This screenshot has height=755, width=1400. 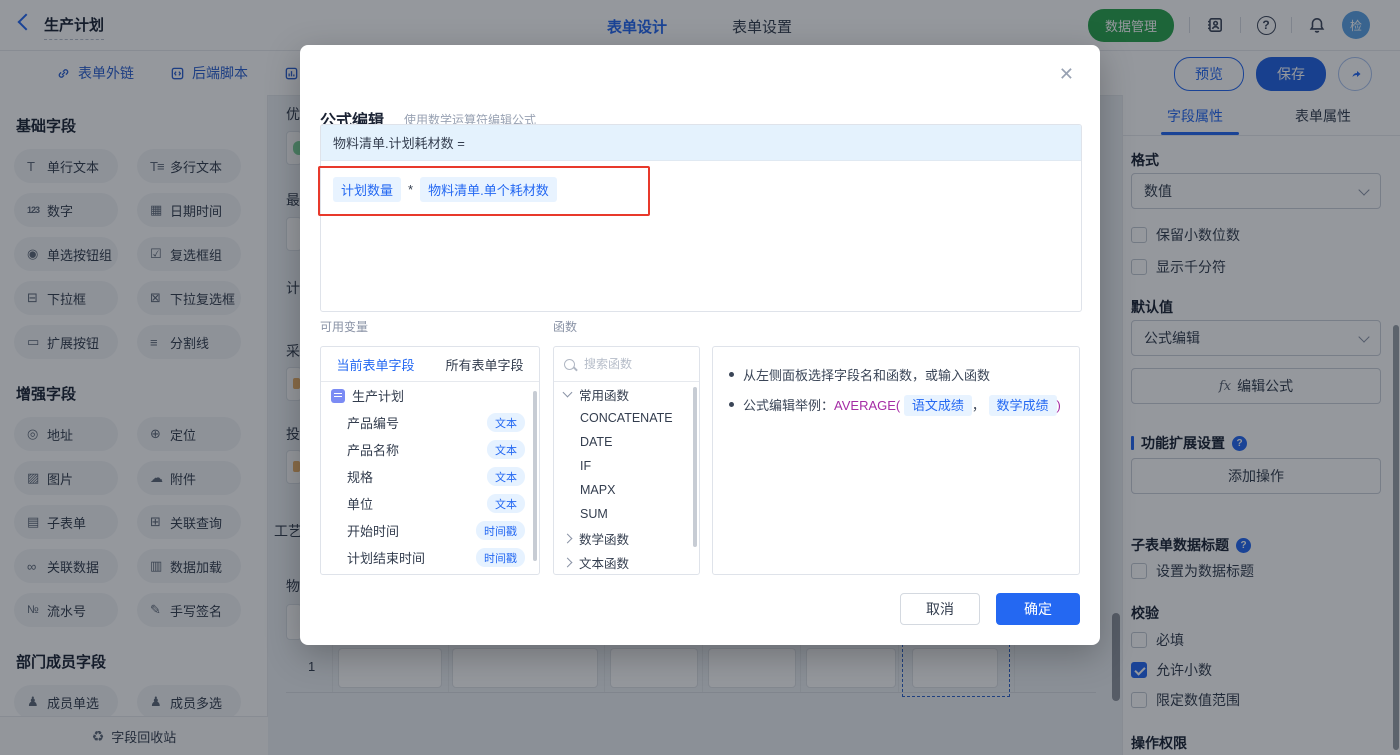 I want to click on tree-field: 规格 文本, so click(x=430, y=476).